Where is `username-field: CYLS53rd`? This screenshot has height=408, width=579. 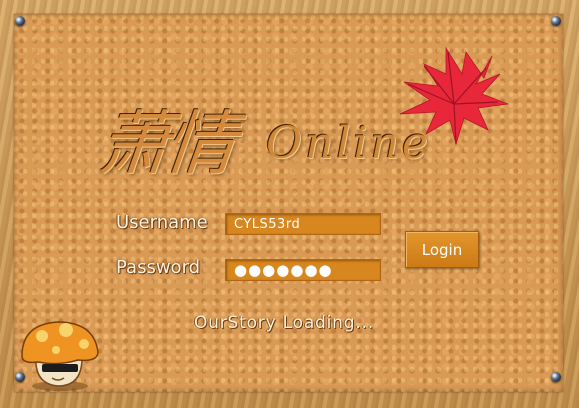
username-field: CYLS53rd is located at coordinates (303, 224).